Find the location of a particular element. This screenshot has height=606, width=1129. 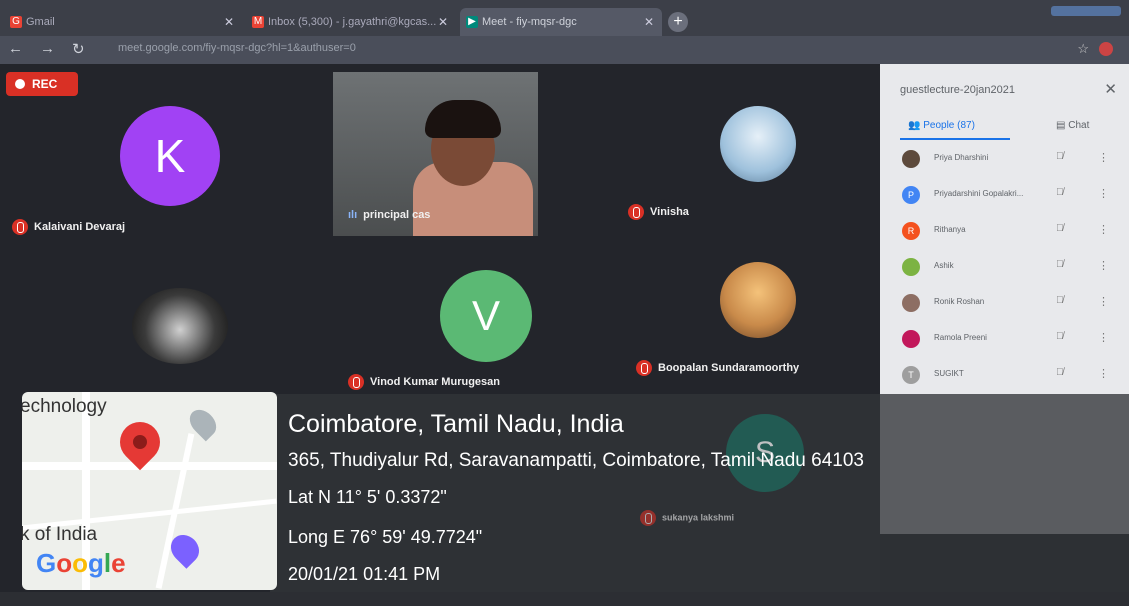

reload-icon: ↻ is located at coordinates (78, 49).